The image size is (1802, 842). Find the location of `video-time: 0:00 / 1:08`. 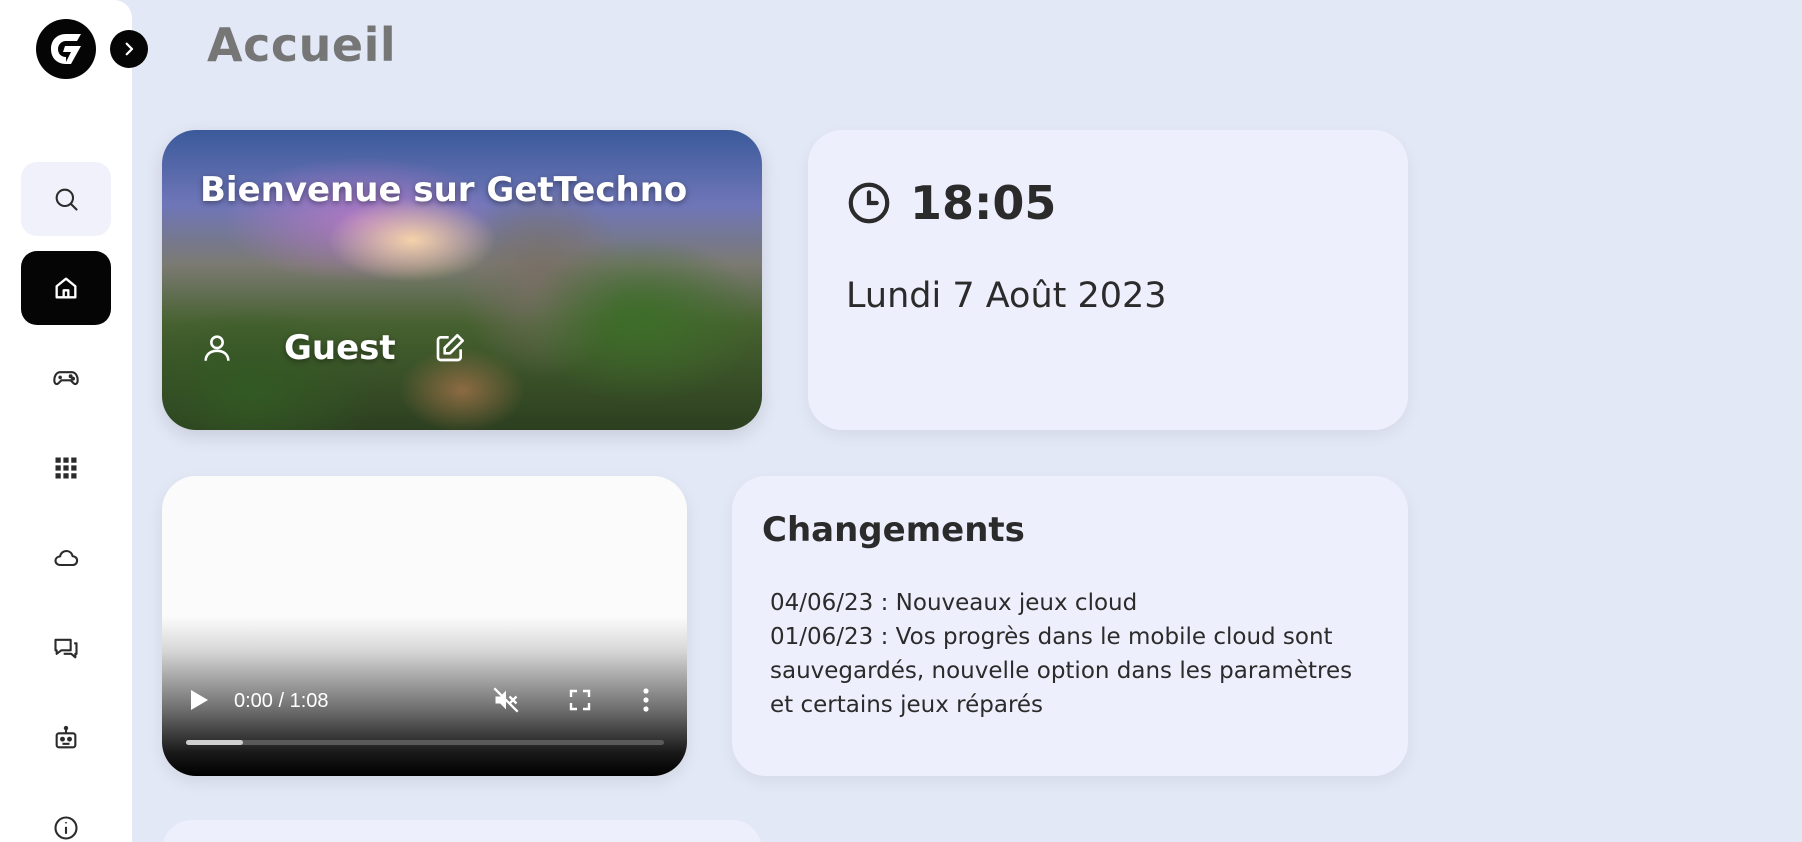

video-time: 0:00 / 1:08 is located at coordinates (281, 701).